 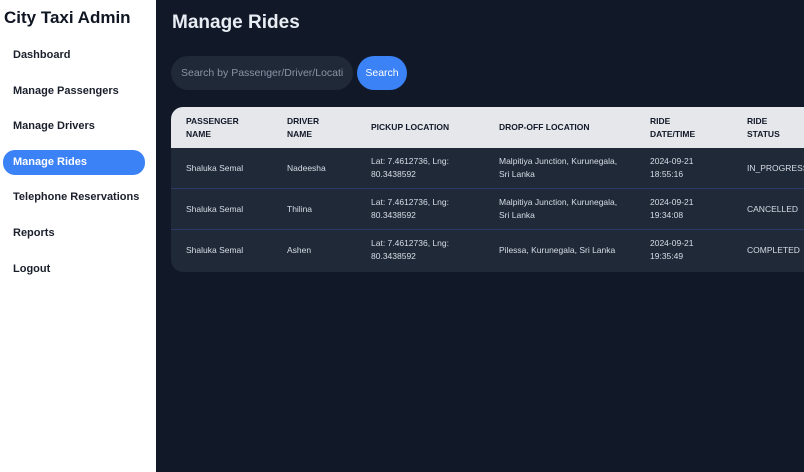 I want to click on sidebar-item-manage-passengers: Manage Passengers, so click(x=74, y=91).